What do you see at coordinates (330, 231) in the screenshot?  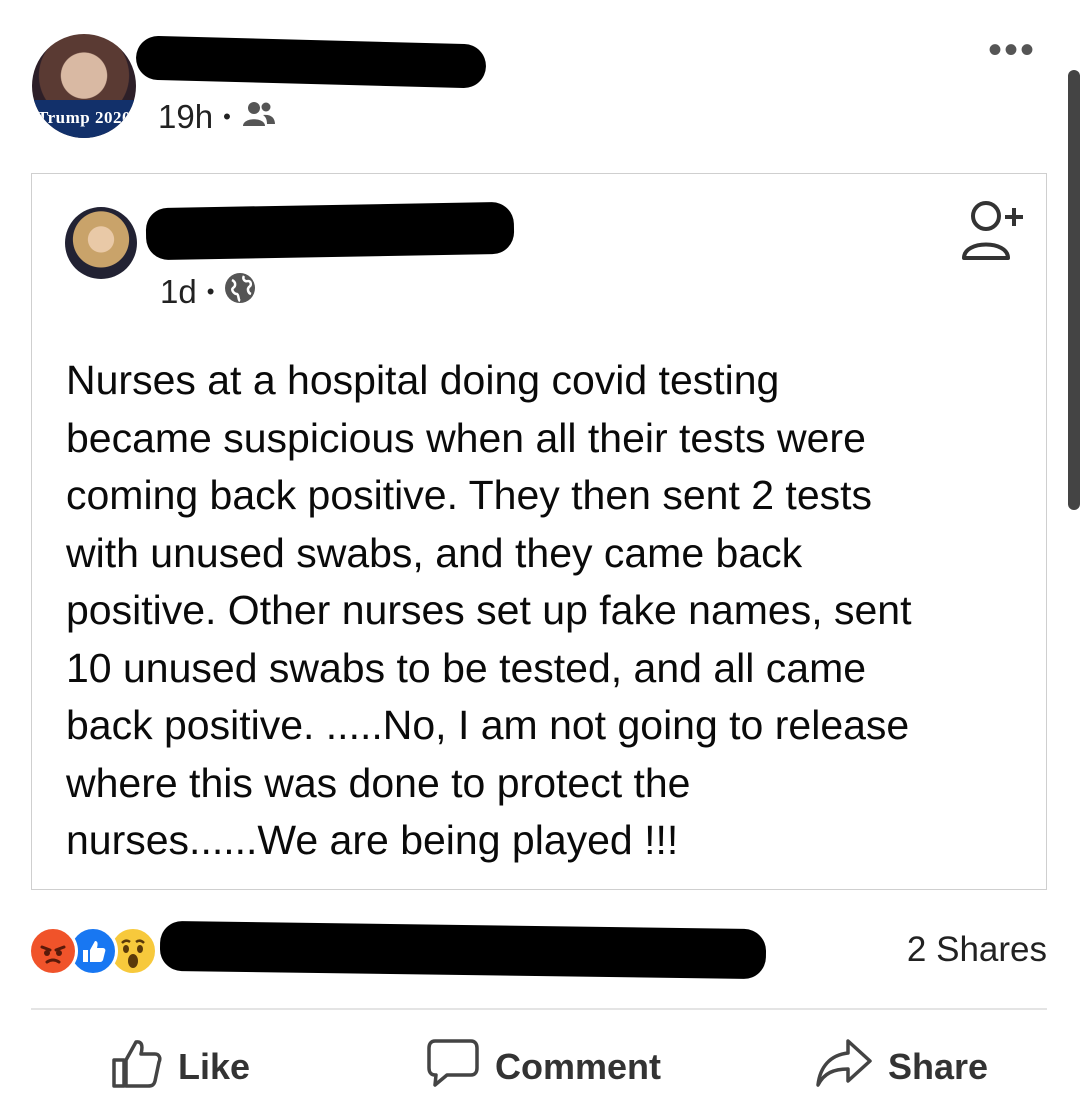 I see `redacted-shared-poster-name` at bounding box center [330, 231].